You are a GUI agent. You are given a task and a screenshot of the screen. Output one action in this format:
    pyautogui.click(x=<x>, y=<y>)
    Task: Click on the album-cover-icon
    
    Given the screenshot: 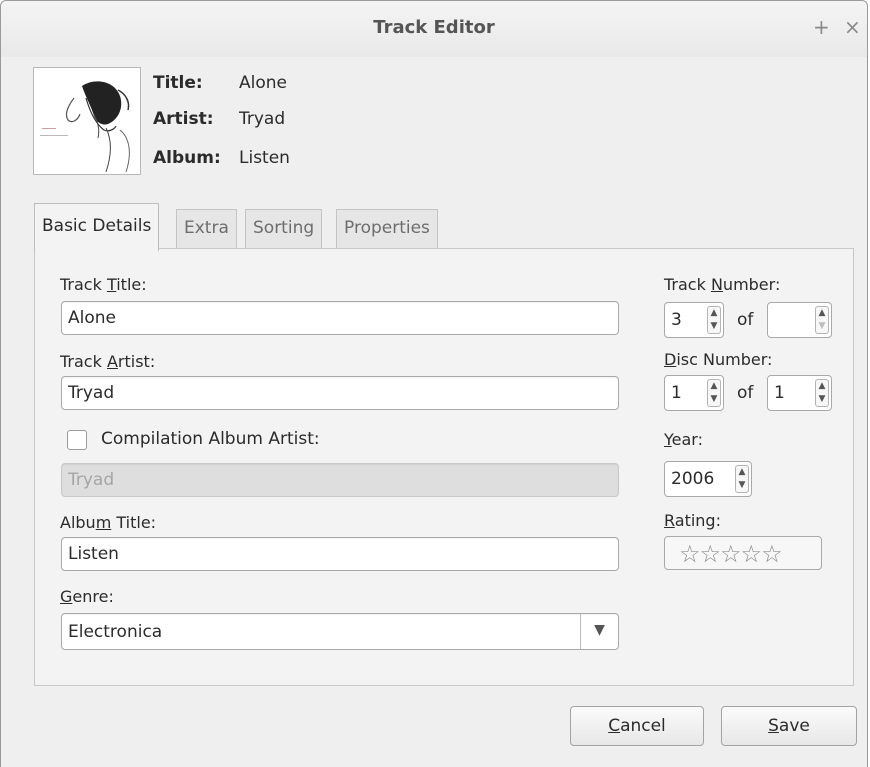 What is the action you would take?
    pyautogui.click(x=87, y=121)
    